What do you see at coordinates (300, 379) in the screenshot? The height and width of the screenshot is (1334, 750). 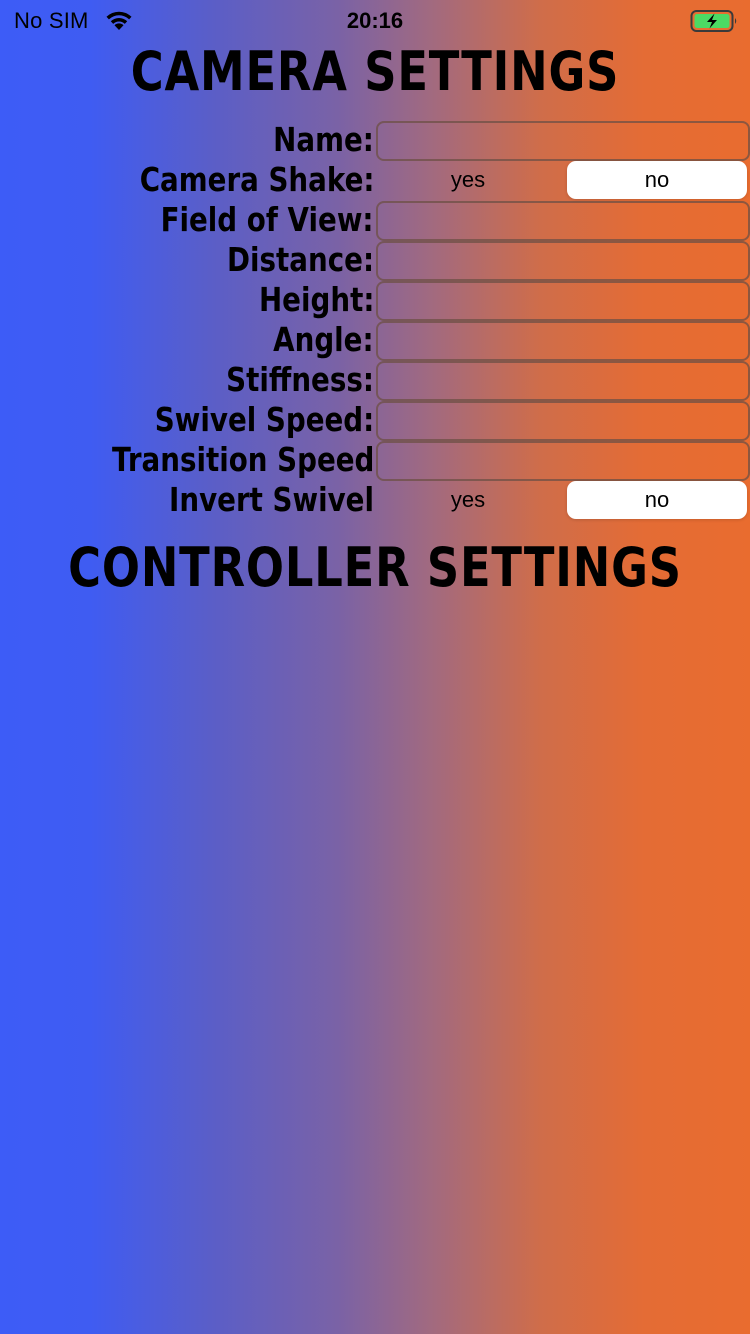 I see `stiffness-label: Stiffness:` at bounding box center [300, 379].